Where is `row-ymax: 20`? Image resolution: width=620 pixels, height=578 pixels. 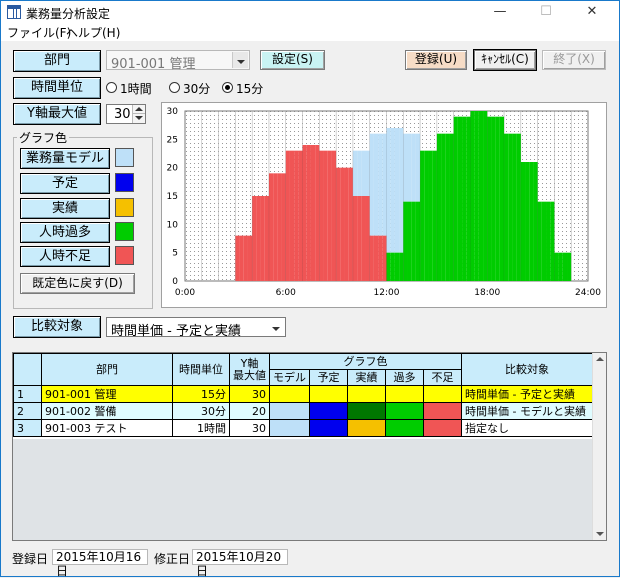
row-ymax: 20 is located at coordinates (249, 411).